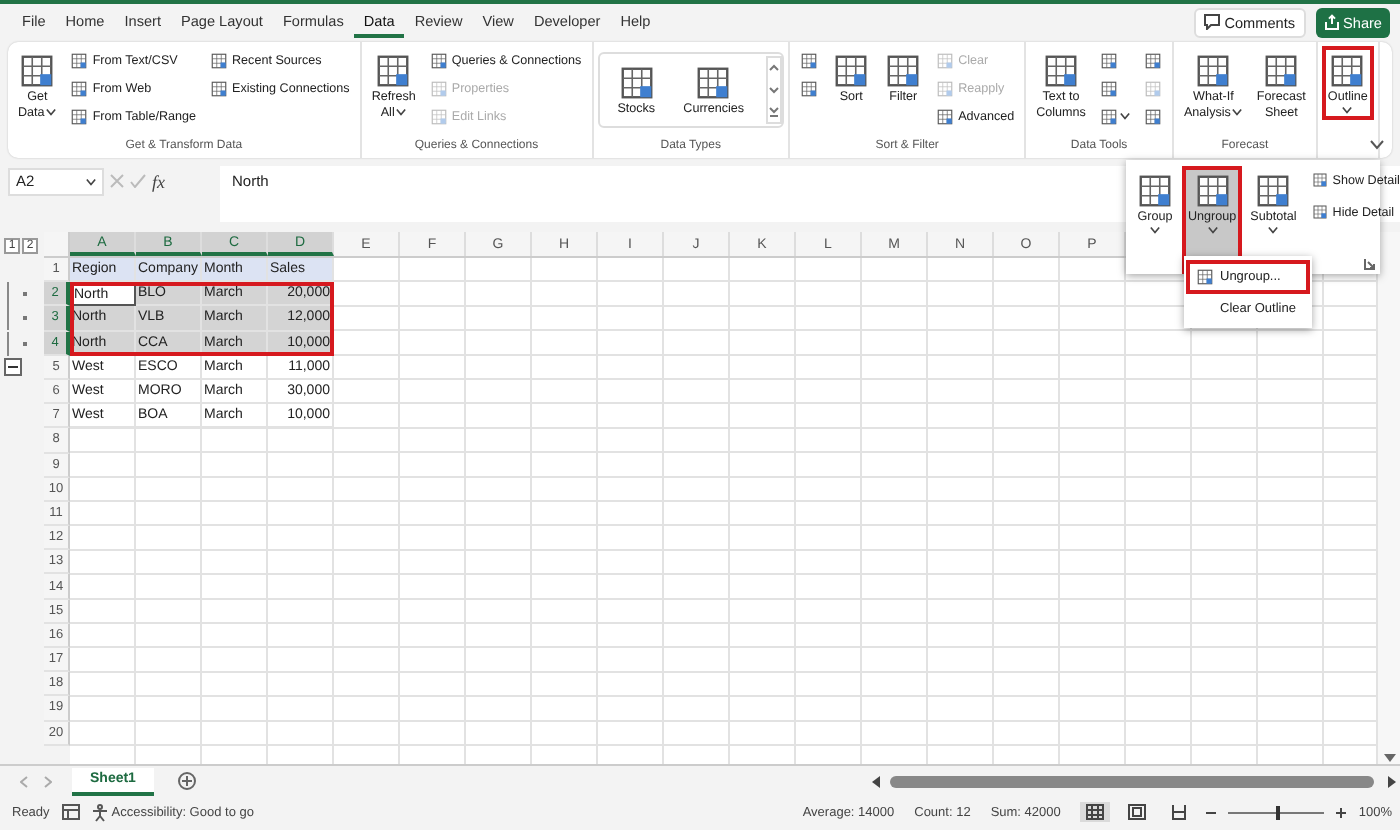 The width and height of the screenshot is (1400, 830). Describe the element at coordinates (13, 366) in the screenshot. I see `collapse-icon` at that location.